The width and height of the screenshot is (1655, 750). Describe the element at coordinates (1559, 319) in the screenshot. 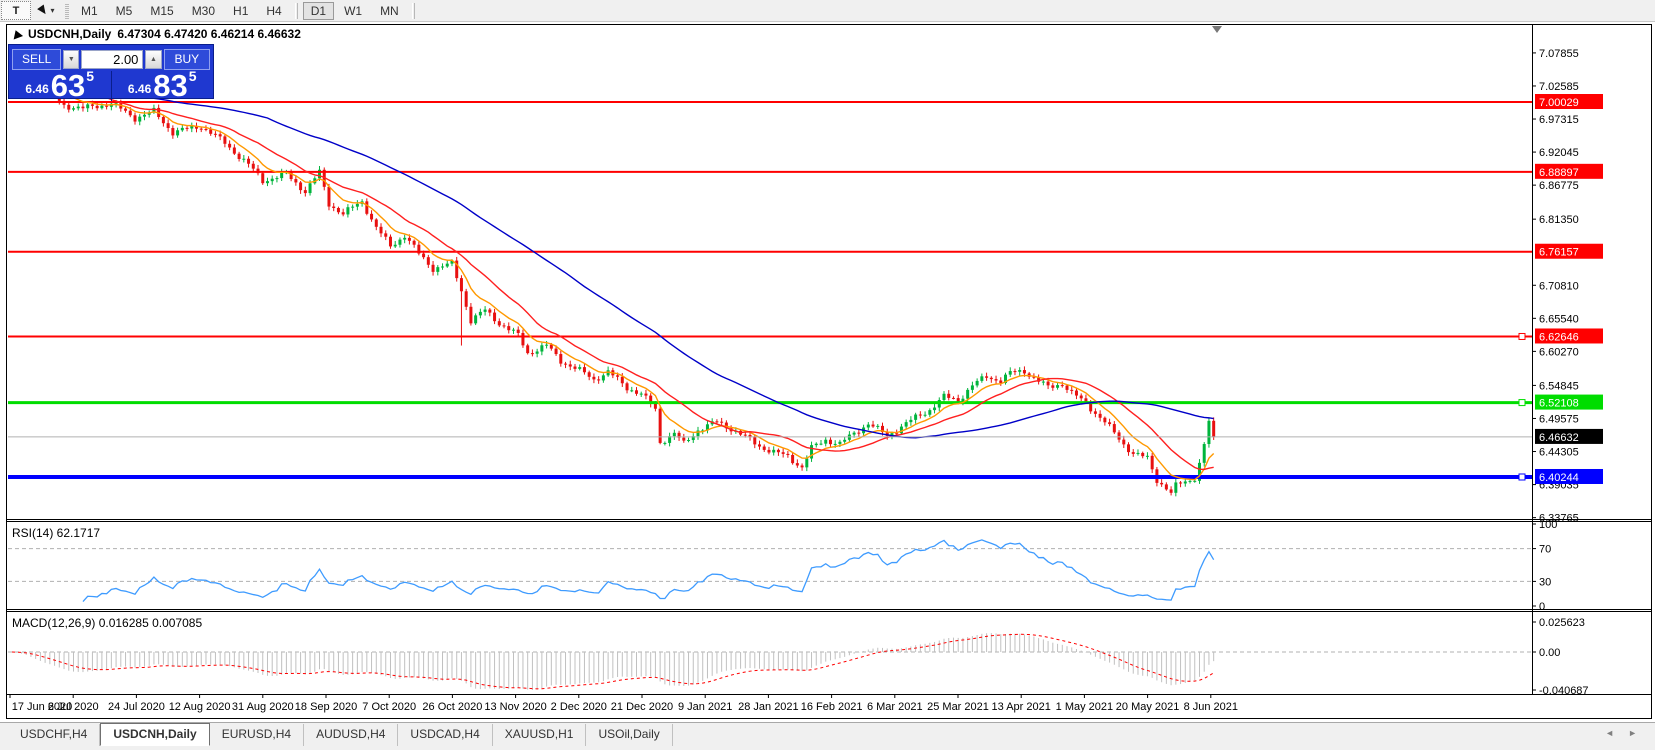

I see `y-axis-tick-label: 6.65540` at that location.